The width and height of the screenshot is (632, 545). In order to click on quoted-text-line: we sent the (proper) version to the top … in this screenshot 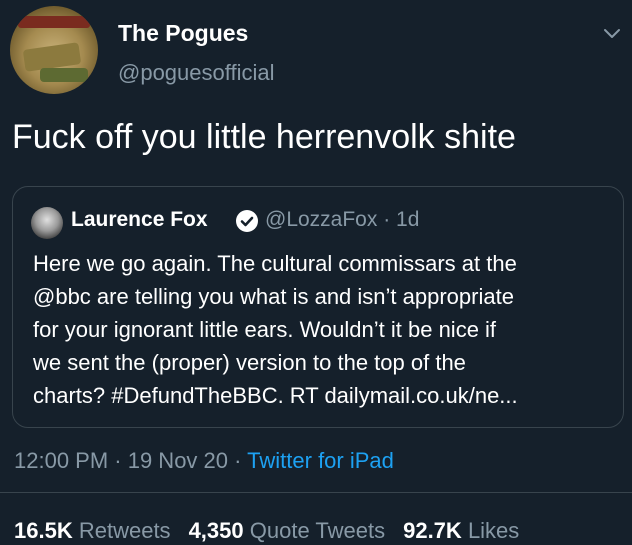, I will do `click(249, 362)`.